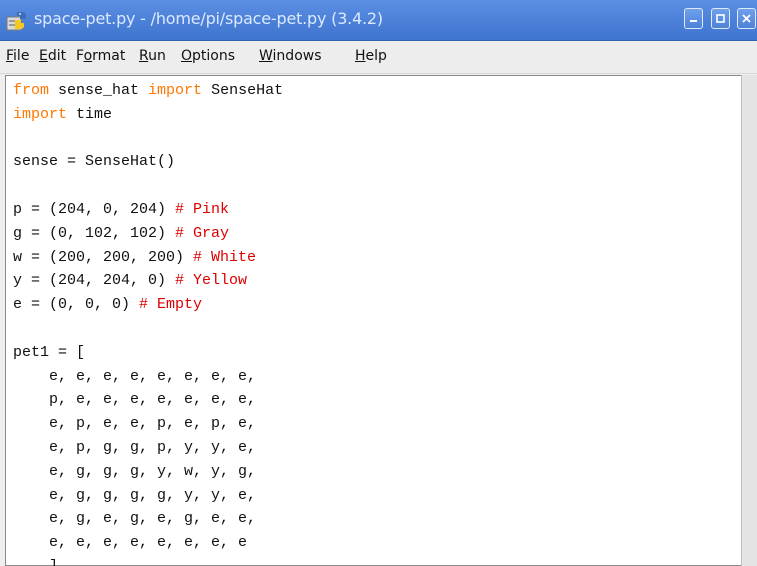 This screenshot has height=566, width=757. I want to click on maximize-button, so click(720, 18).